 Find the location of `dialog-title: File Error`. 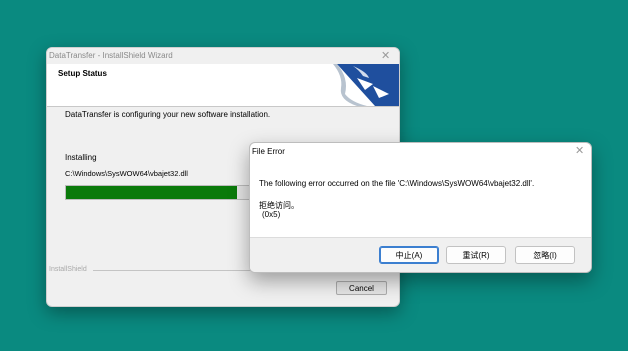

dialog-title: File Error is located at coordinates (268, 151).